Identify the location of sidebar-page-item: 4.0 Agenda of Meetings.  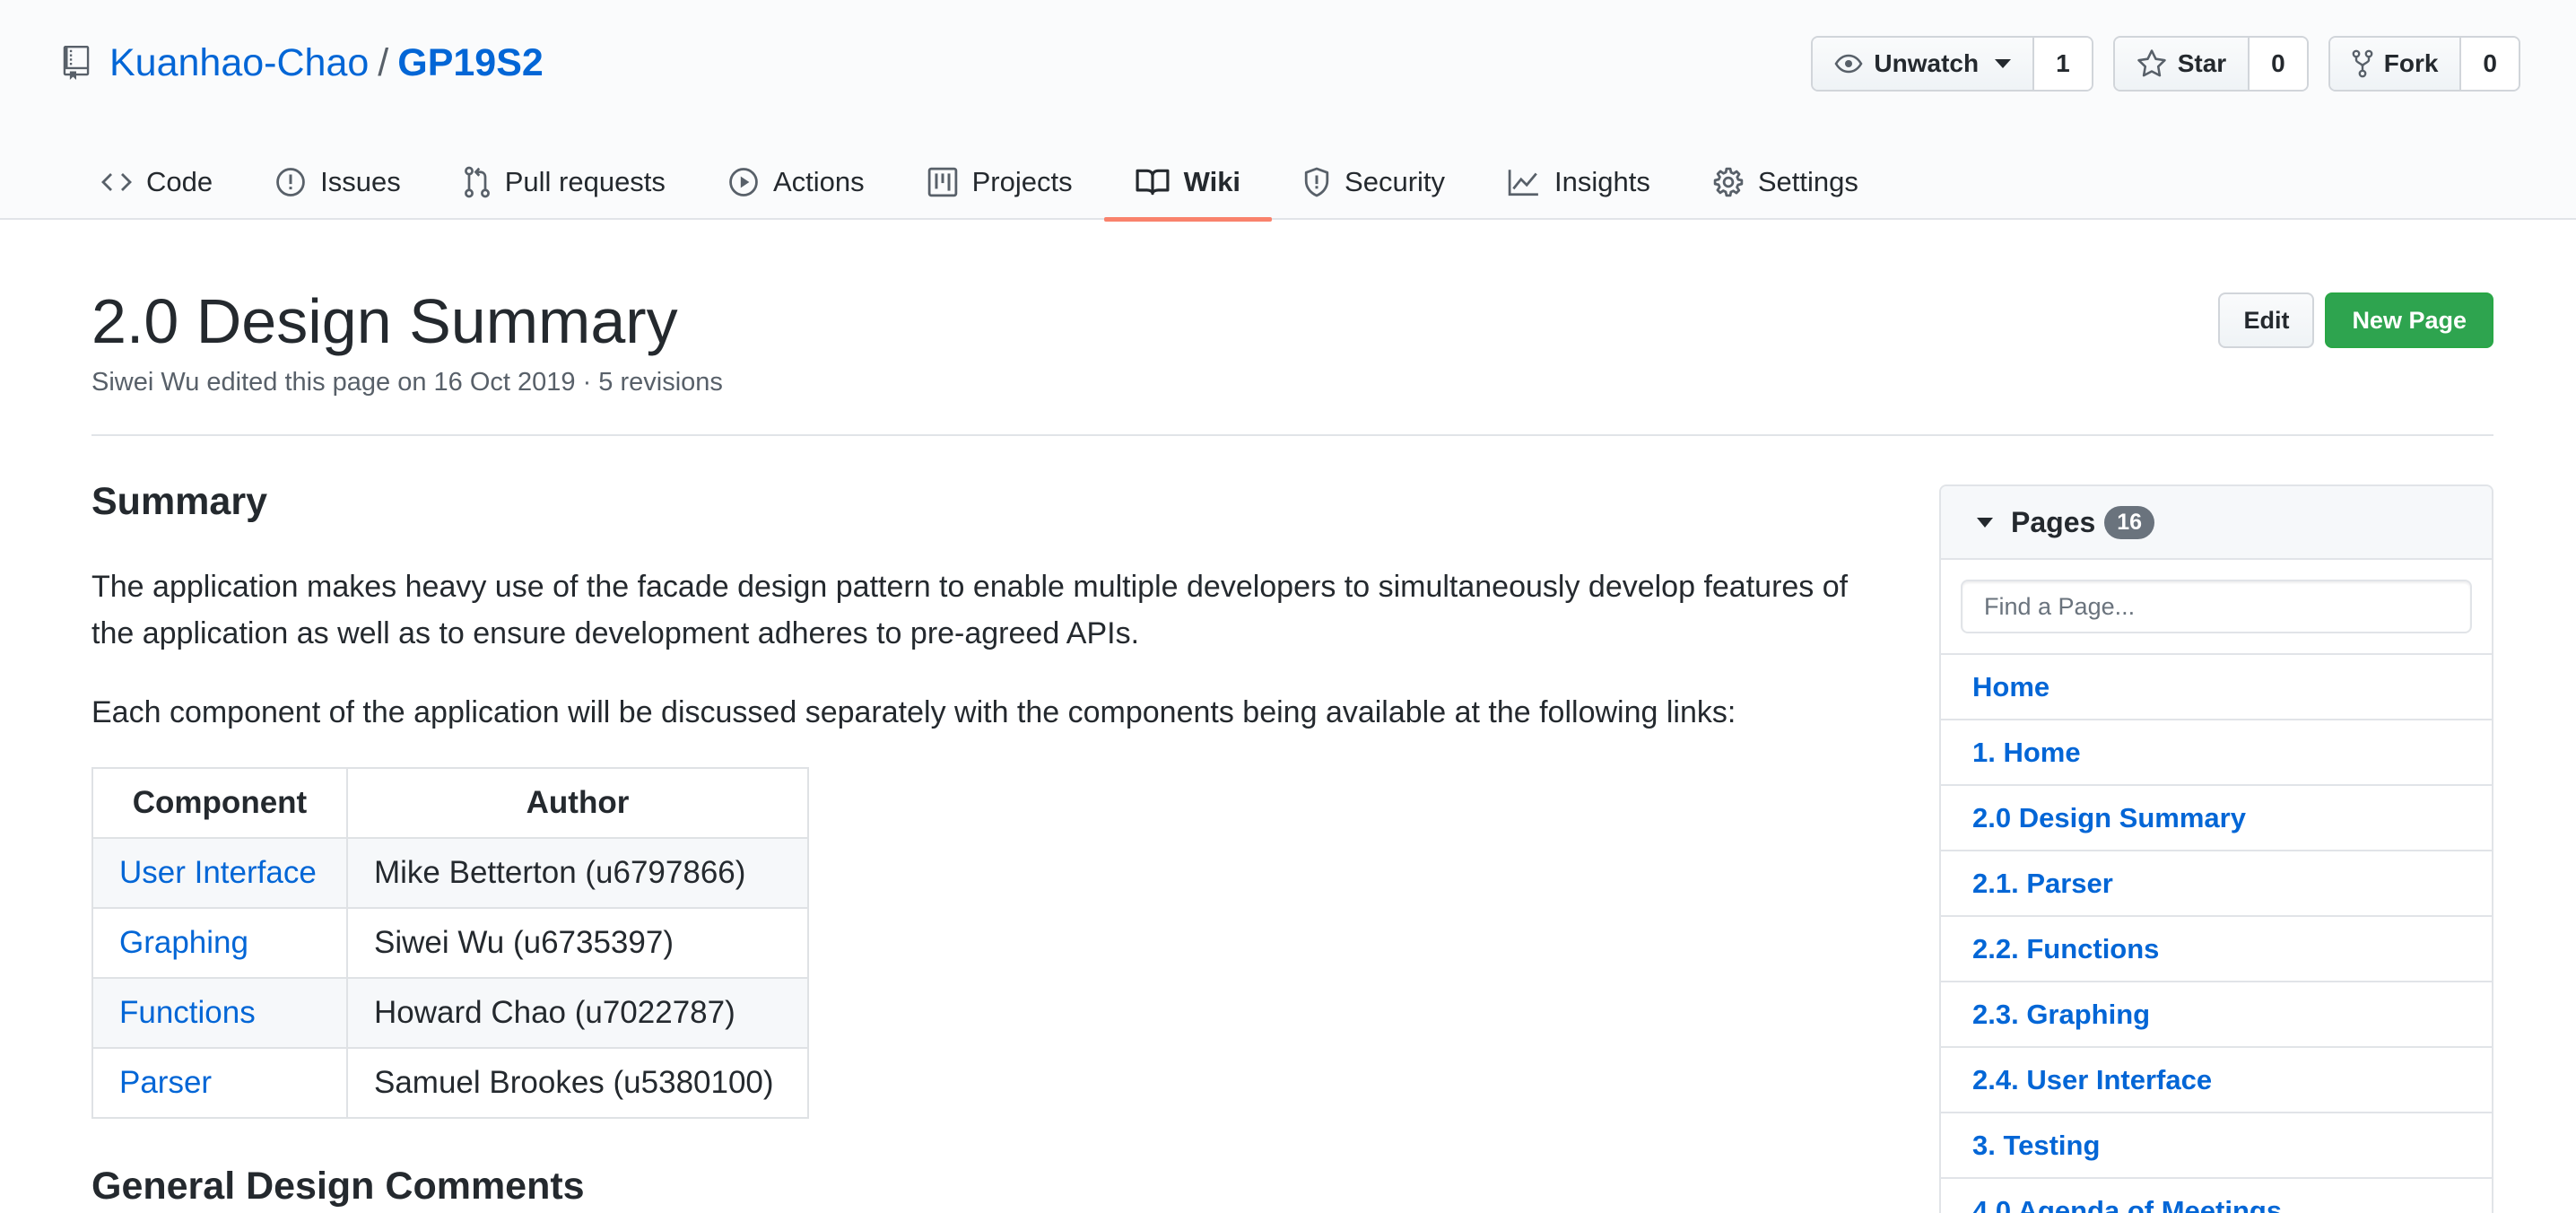
(2216, 1196).